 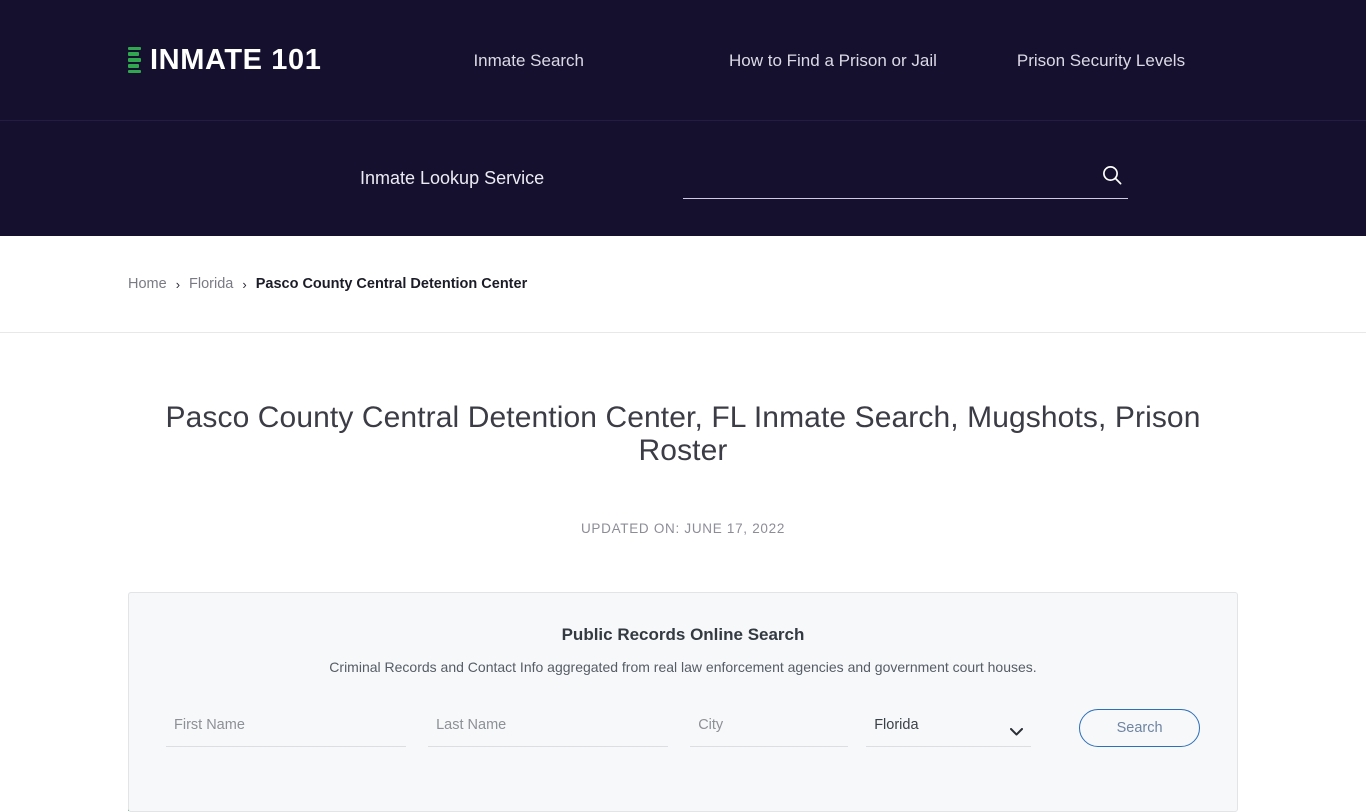 What do you see at coordinates (883, 178) in the screenshot?
I see `inmate-lookup-search-input` at bounding box center [883, 178].